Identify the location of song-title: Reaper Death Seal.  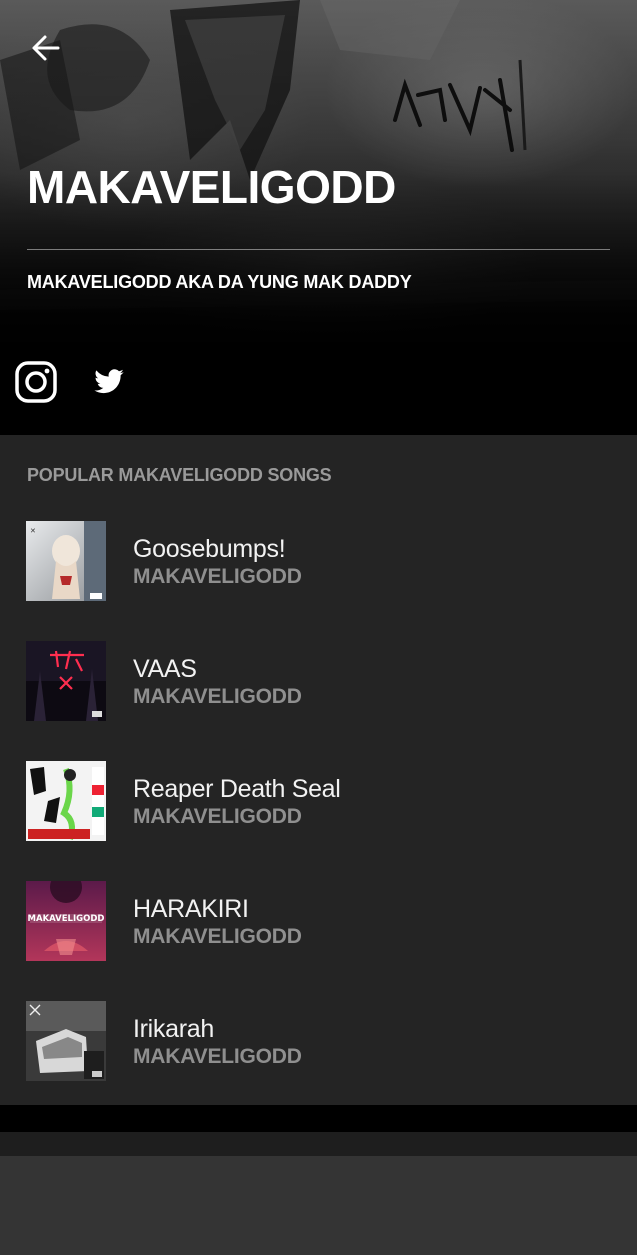
(237, 789).